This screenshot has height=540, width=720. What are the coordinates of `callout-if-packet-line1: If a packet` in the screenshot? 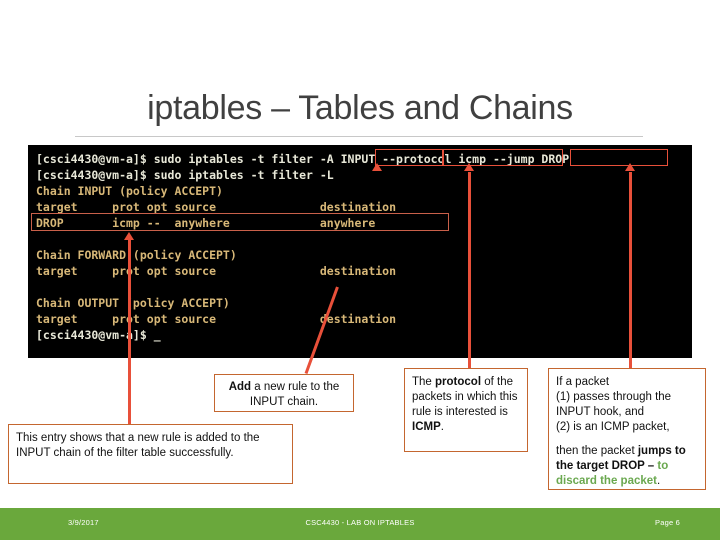 It's located at (583, 382).